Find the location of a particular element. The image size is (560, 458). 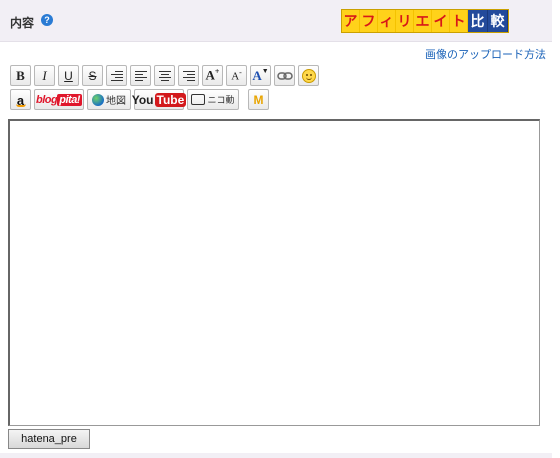

align-right-button is located at coordinates (188, 75).